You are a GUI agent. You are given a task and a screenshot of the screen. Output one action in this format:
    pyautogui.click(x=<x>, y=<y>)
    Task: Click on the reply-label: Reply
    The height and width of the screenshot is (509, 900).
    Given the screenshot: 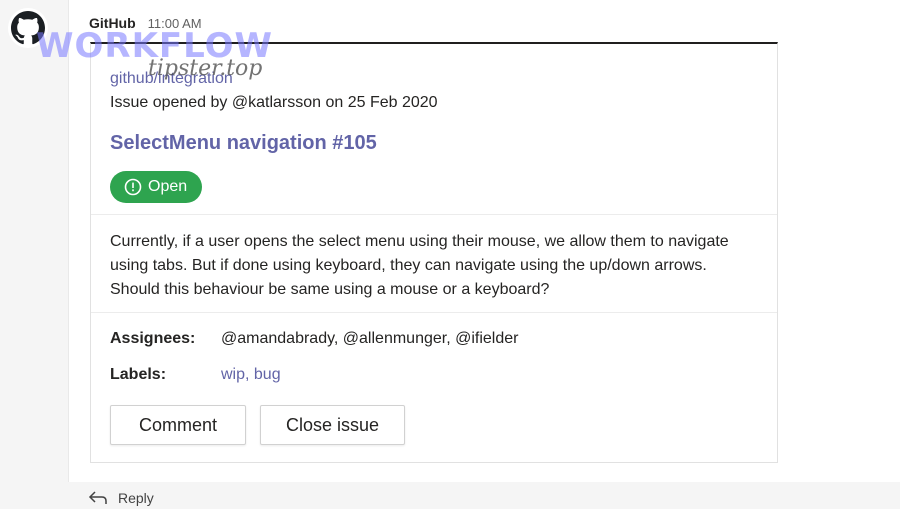 What is the action you would take?
    pyautogui.click(x=136, y=498)
    